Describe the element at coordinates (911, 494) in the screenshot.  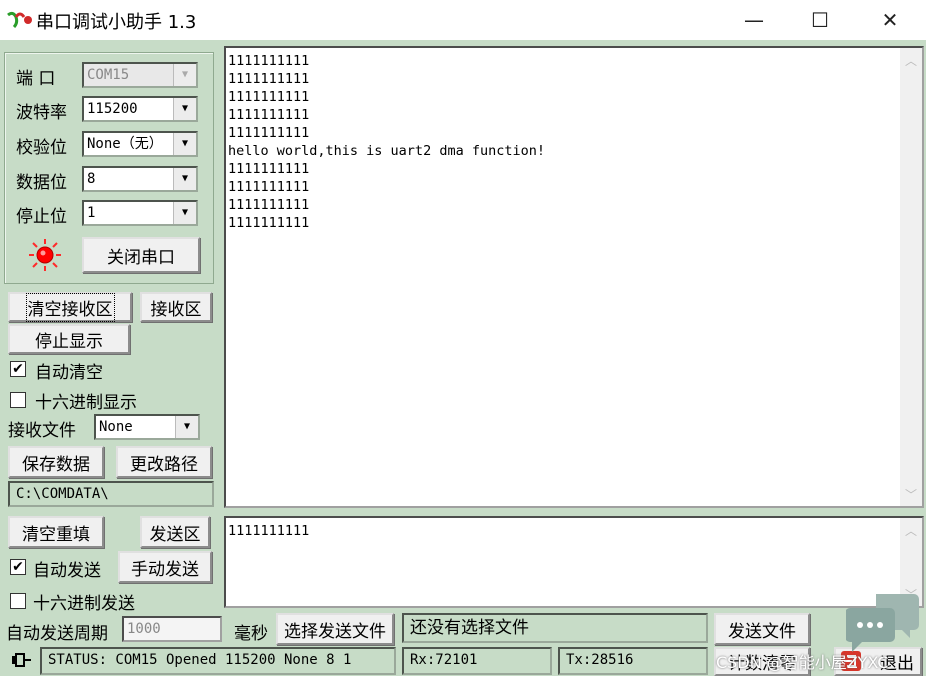
I see `scroll-down-icon: ﹀` at that location.